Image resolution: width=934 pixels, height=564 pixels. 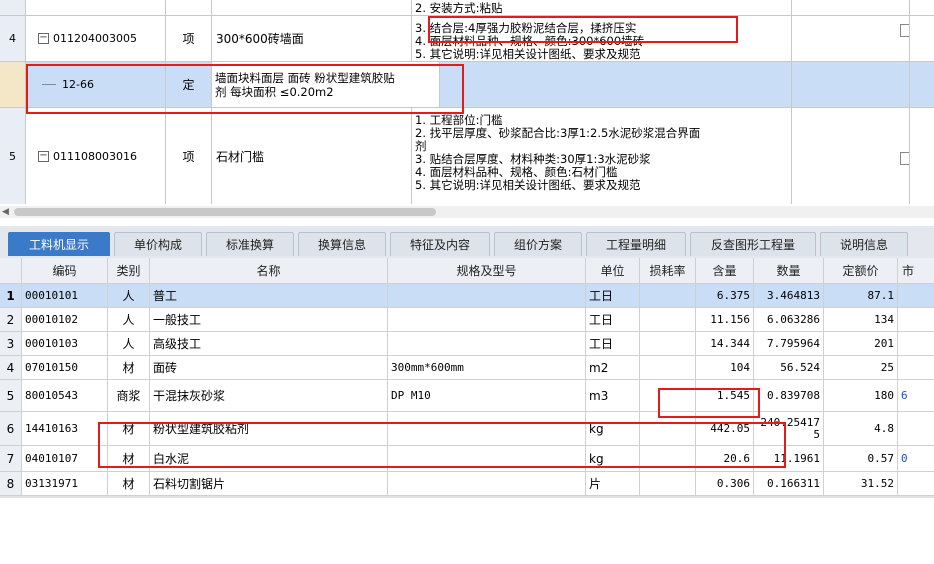 What do you see at coordinates (65, 319) in the screenshot?
I see `cell-code: 00010102` at bounding box center [65, 319].